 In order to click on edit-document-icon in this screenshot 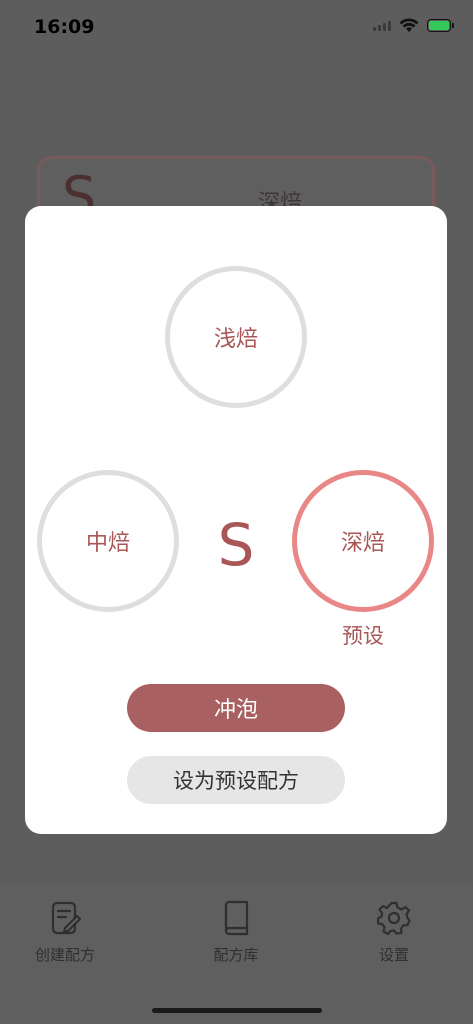, I will do `click(66, 918)`.